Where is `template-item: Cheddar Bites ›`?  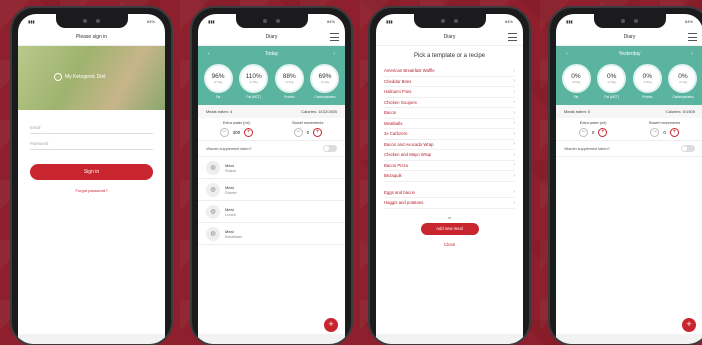
template-item: Cheddar Bites › is located at coordinates (449, 82).